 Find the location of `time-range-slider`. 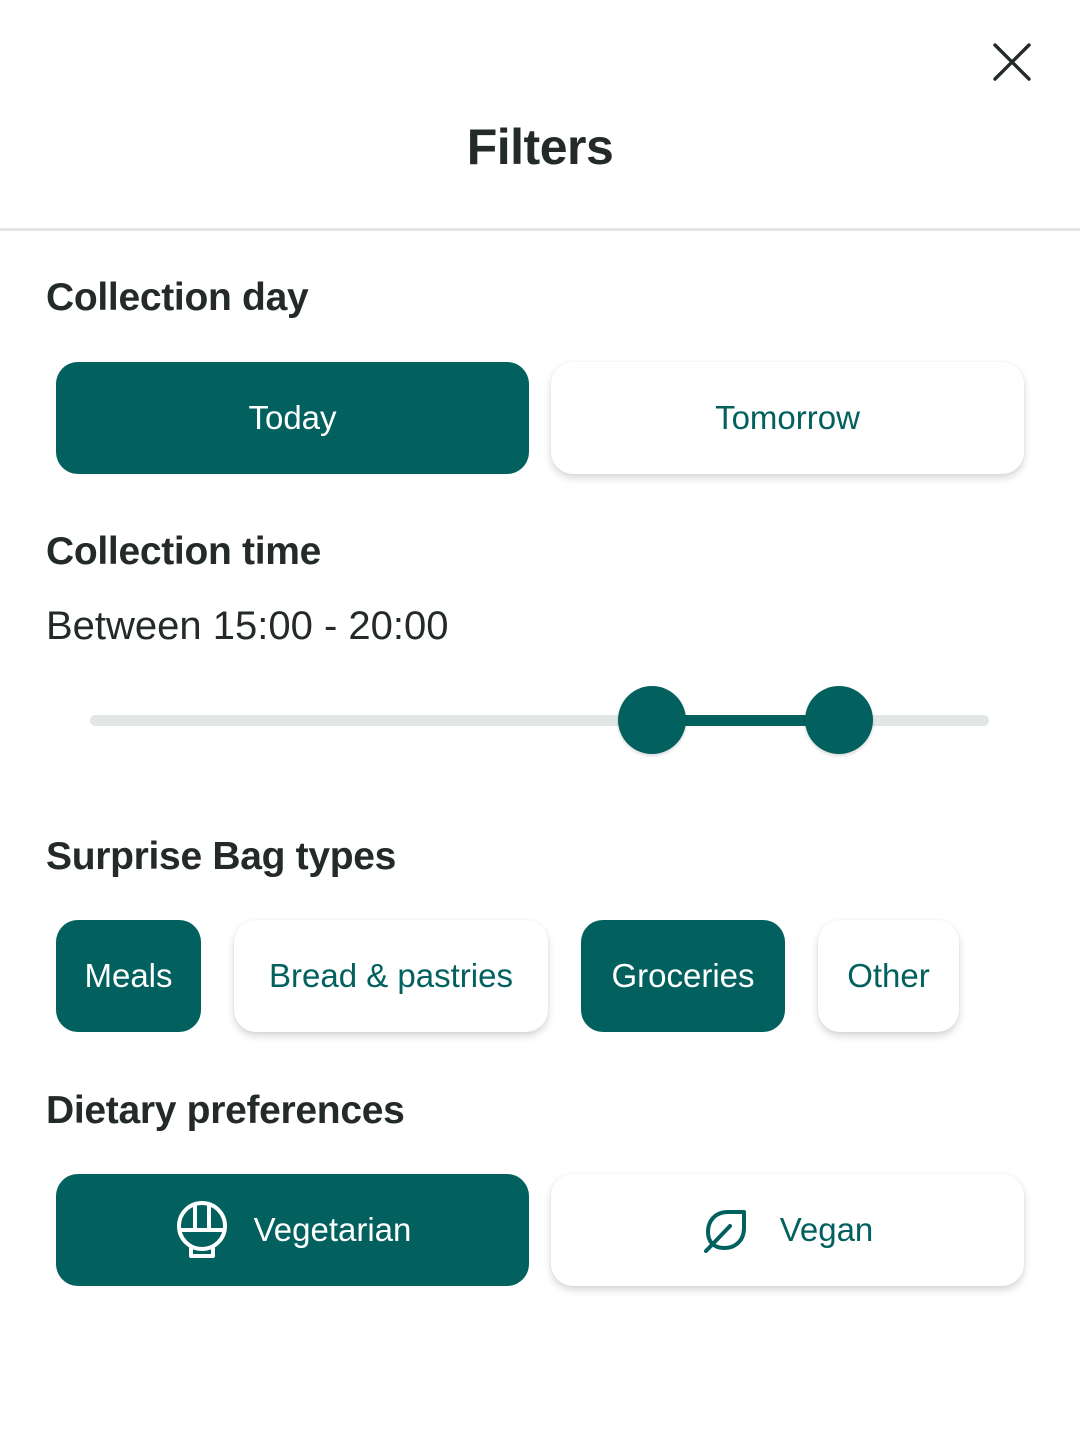

time-range-slider is located at coordinates (539, 721).